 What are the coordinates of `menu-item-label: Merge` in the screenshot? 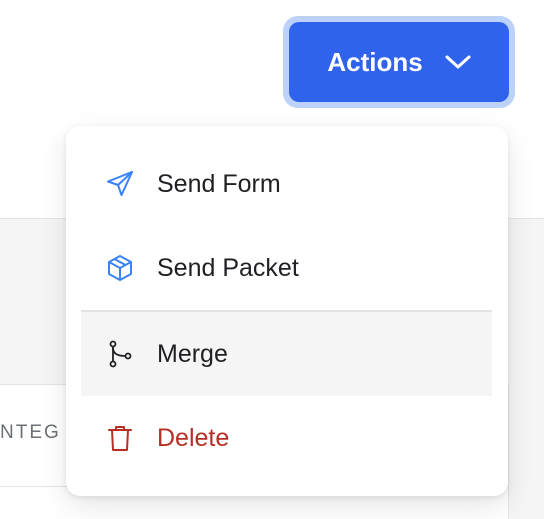 It's located at (192, 353).